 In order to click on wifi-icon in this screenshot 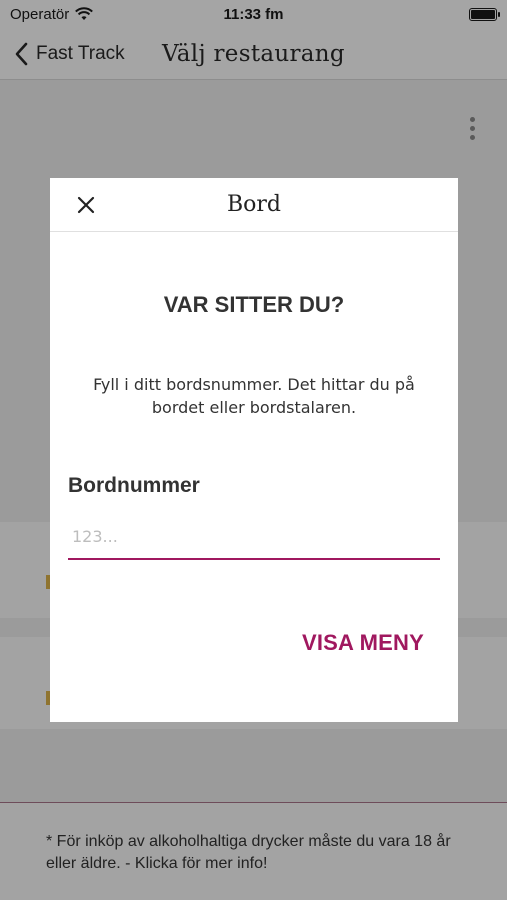, I will do `click(84, 13)`.